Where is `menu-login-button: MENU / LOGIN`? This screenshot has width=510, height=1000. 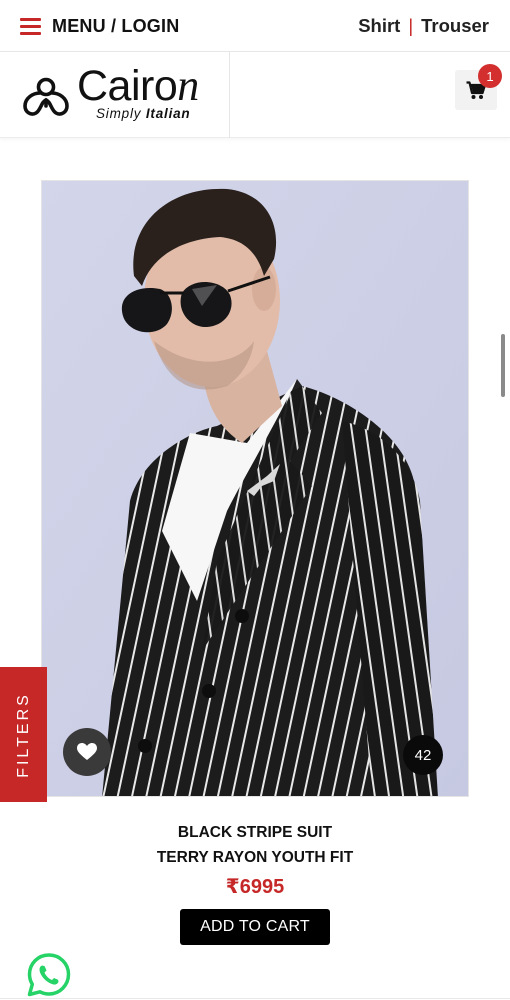
menu-login-button: MENU / LOGIN is located at coordinates (99, 26).